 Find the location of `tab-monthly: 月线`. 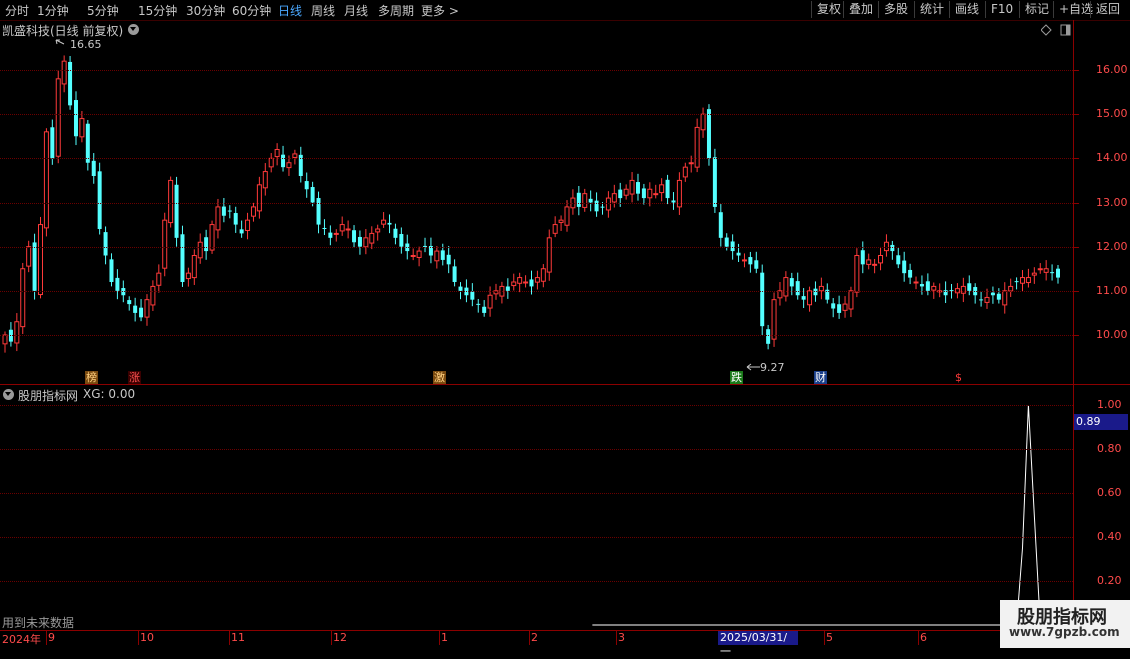

tab-monthly: 月线 is located at coordinates (356, 10).